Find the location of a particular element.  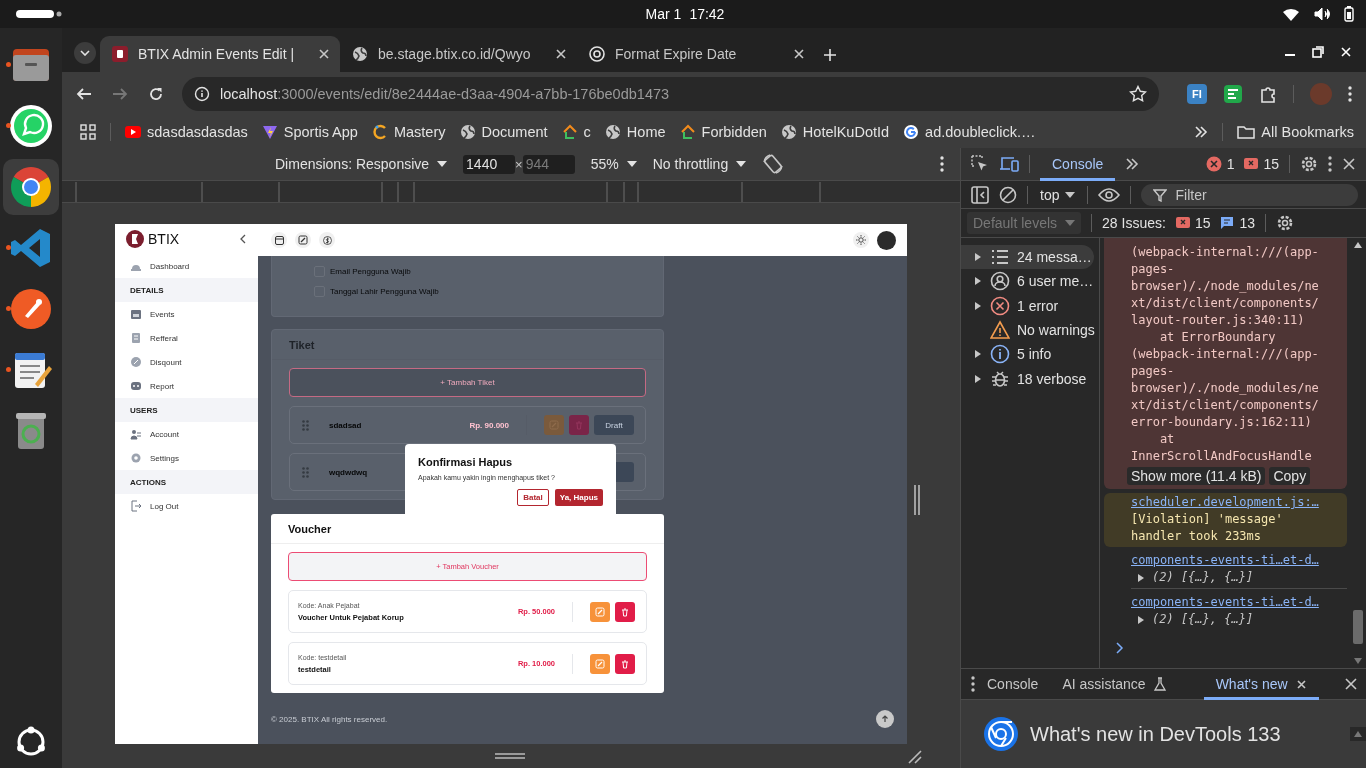

brand-name: BTIX is located at coordinates (164, 239).